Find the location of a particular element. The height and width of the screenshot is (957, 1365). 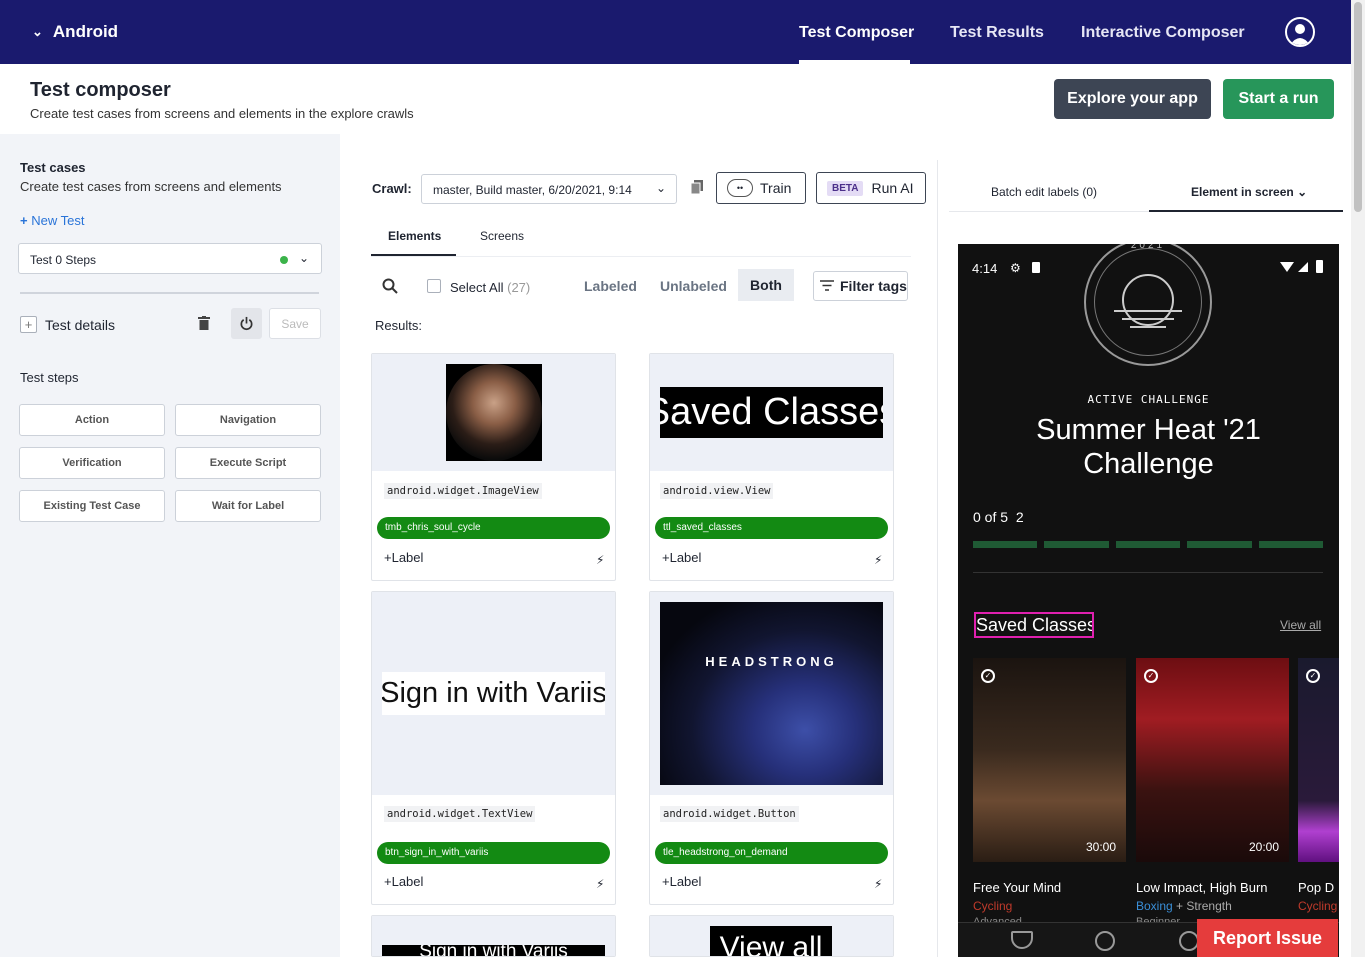

filter-labeled: Labeled is located at coordinates (610, 286).